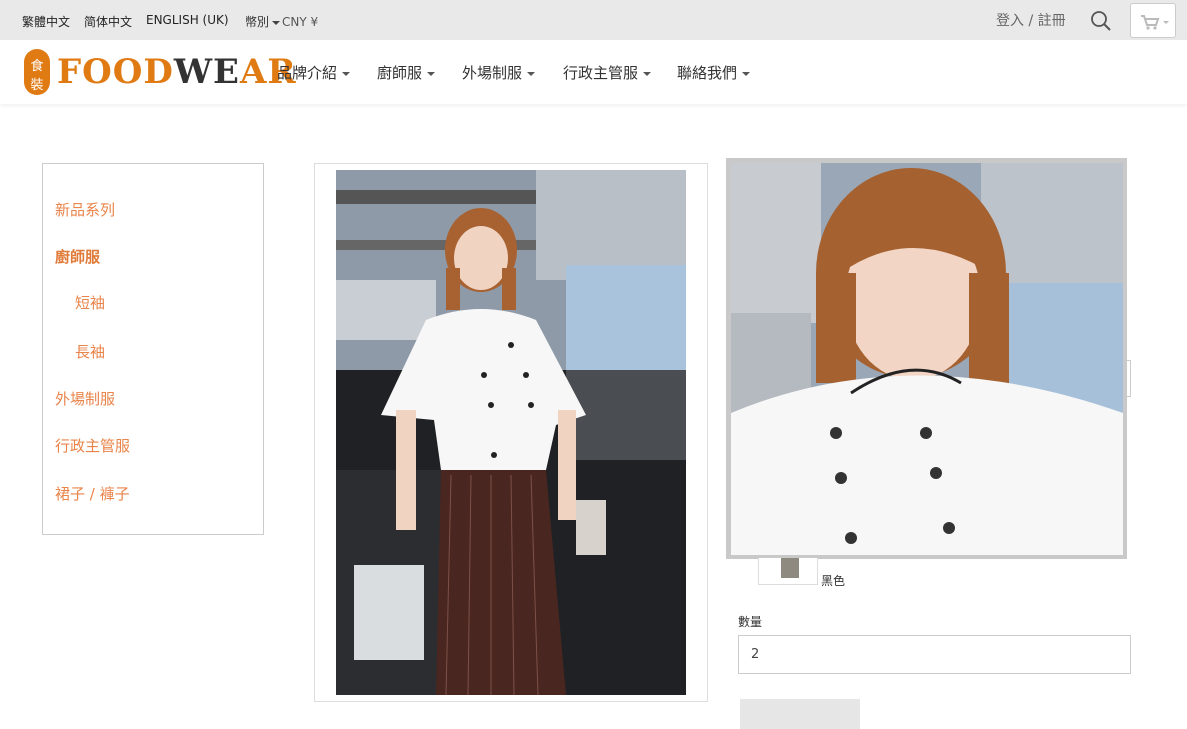  What do you see at coordinates (607, 72) in the screenshot?
I see `nav-executive-uniform: 行政主管服` at bounding box center [607, 72].